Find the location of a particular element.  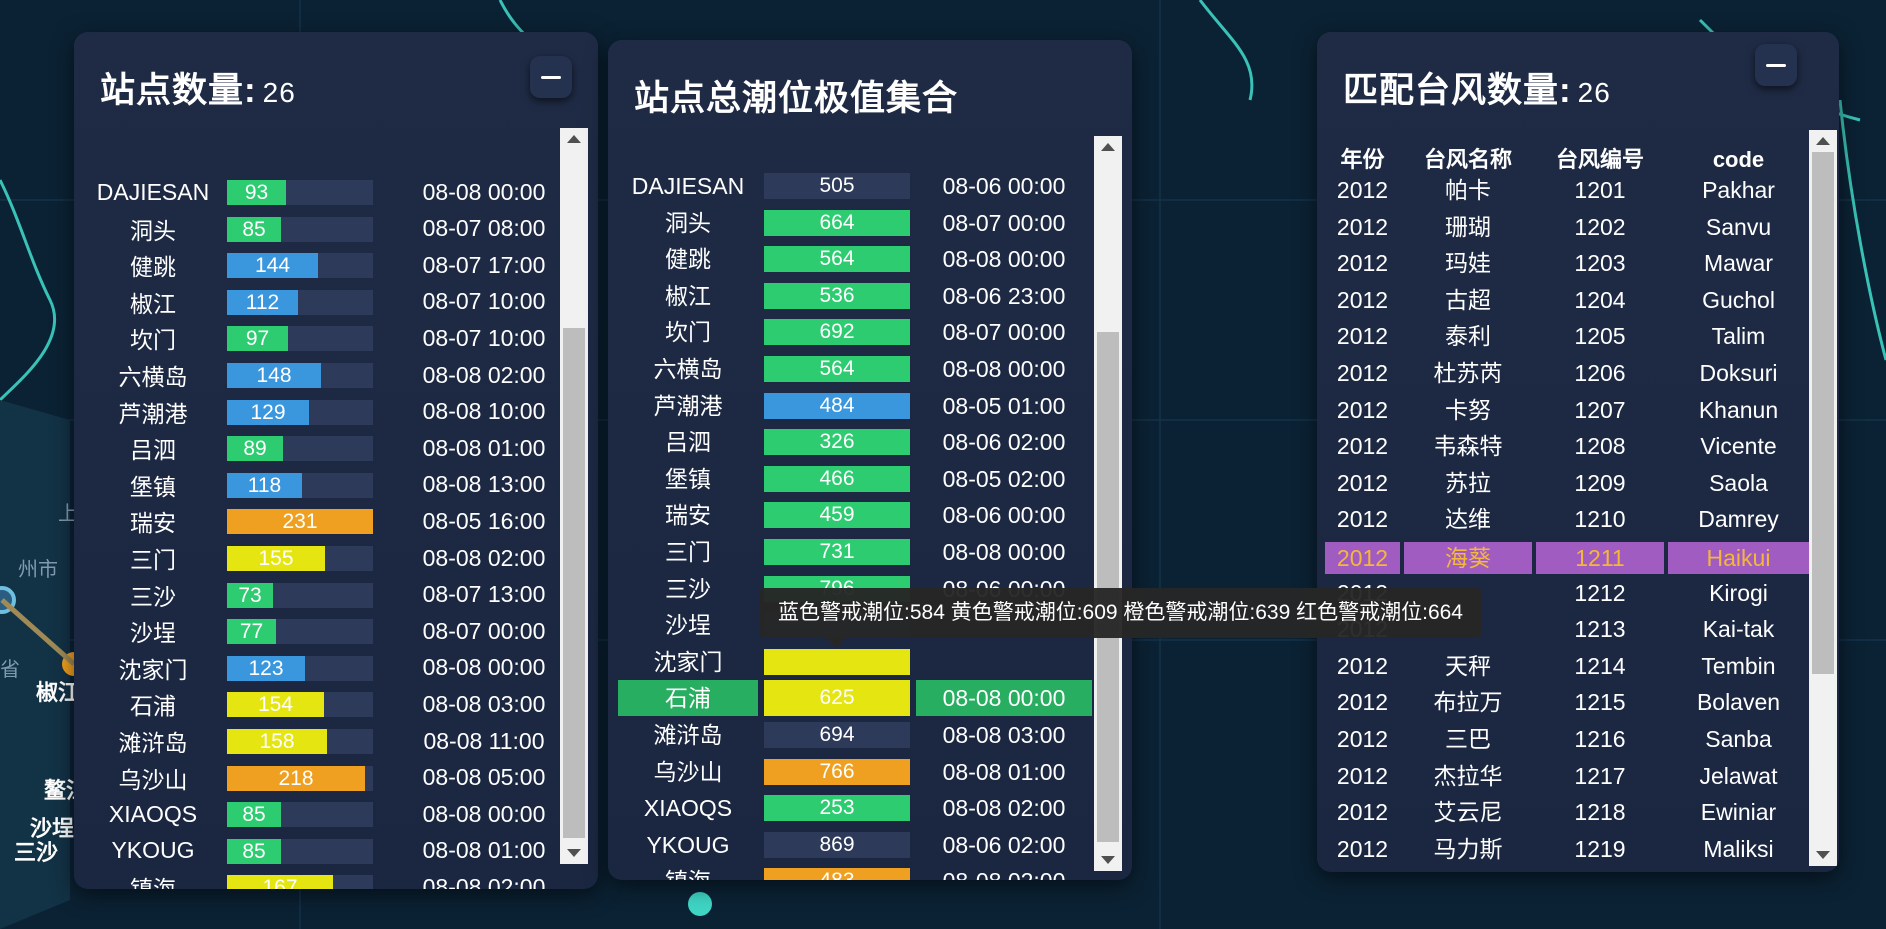

typhoon-code: Vicente is located at coordinates (1738, 446).